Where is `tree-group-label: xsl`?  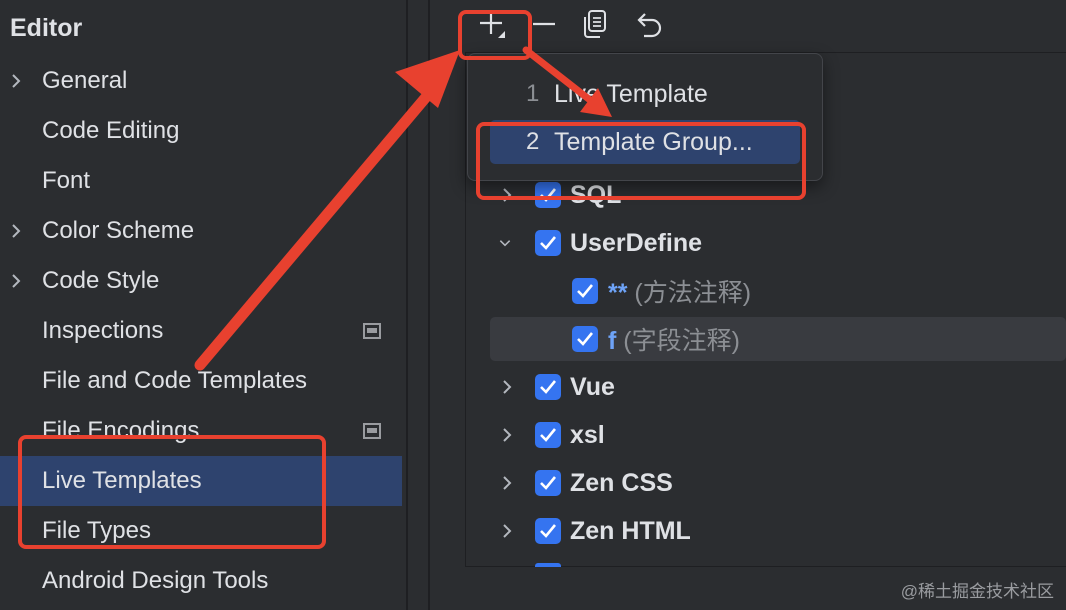
tree-group-label: xsl is located at coordinates (587, 434).